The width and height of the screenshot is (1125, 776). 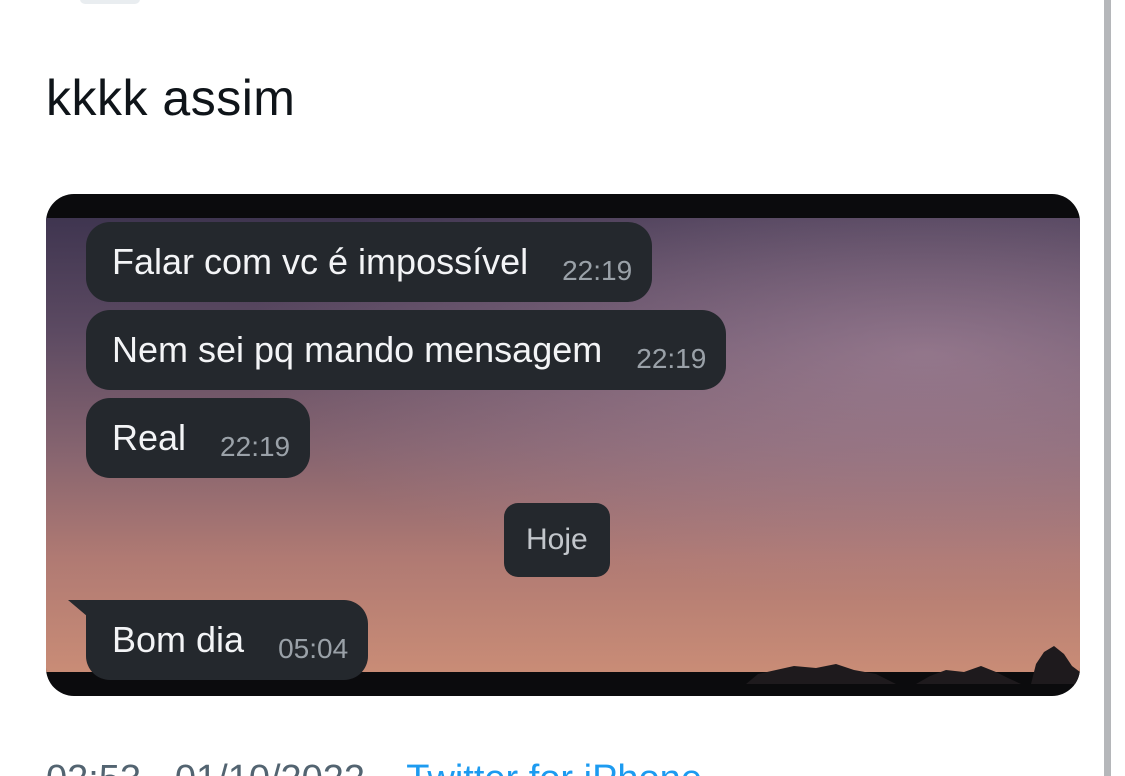 I want to click on tweet-metadata: 02:53 · 01/10/2022 · Twitter for iPhone, so click(x=374, y=767).